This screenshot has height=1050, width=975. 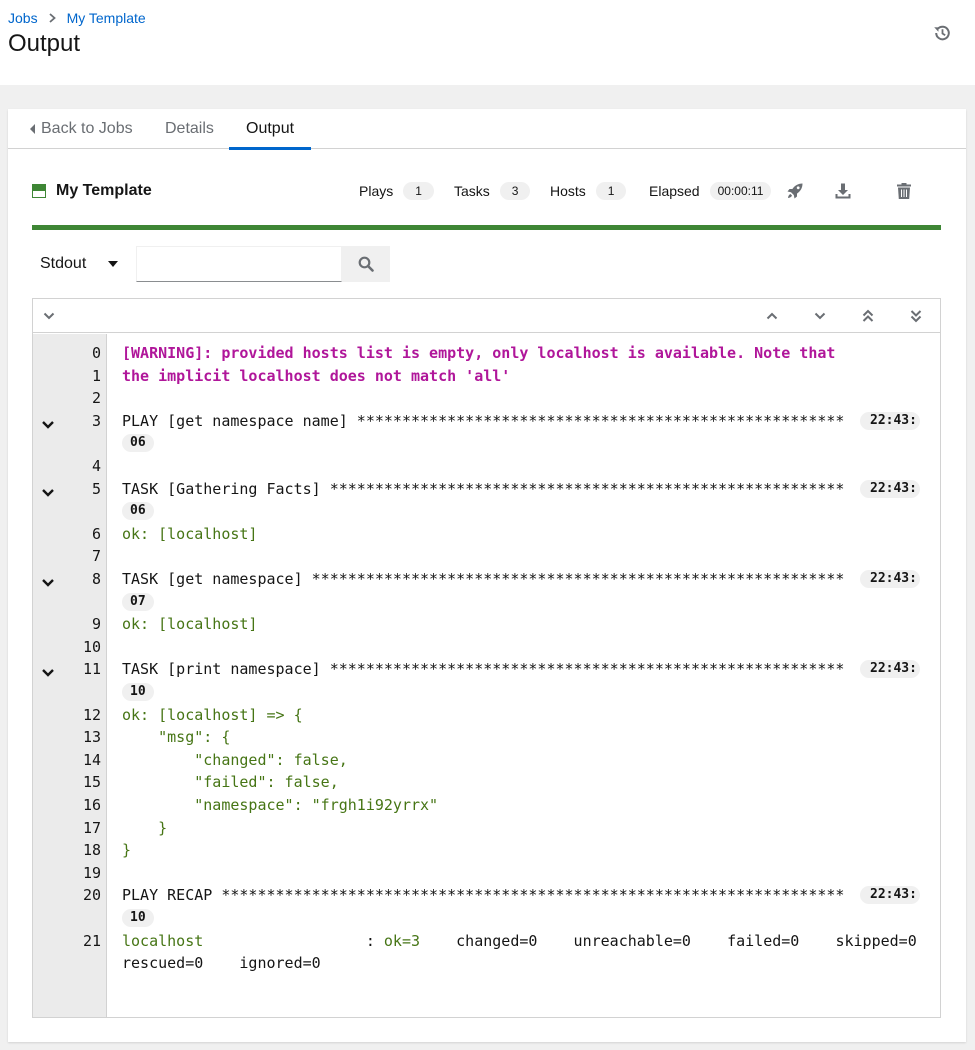 What do you see at coordinates (91, 827) in the screenshot?
I see `line-number: 17` at bounding box center [91, 827].